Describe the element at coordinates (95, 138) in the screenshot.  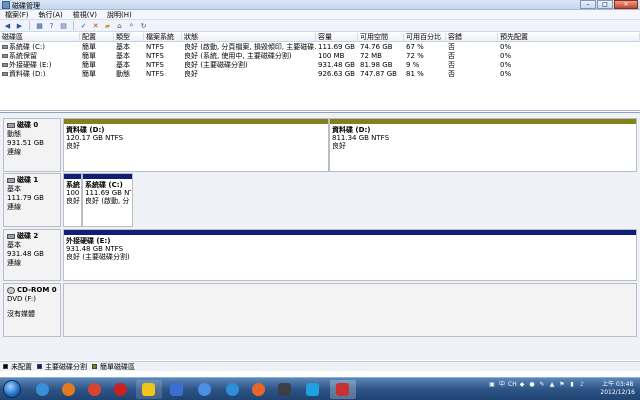
I see `partition-size: 120.17 GB NTFS` at that location.